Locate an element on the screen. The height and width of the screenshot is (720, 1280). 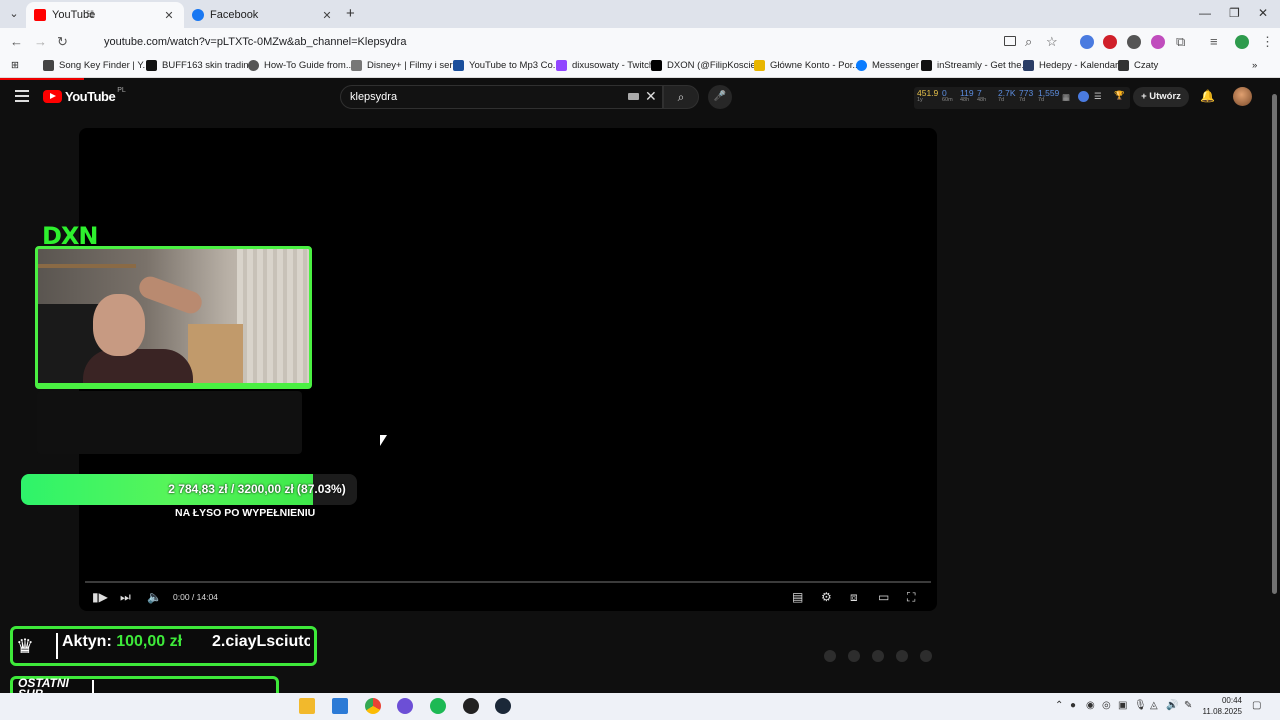
hamburger-menu-icon is located at coordinates (22, 96).